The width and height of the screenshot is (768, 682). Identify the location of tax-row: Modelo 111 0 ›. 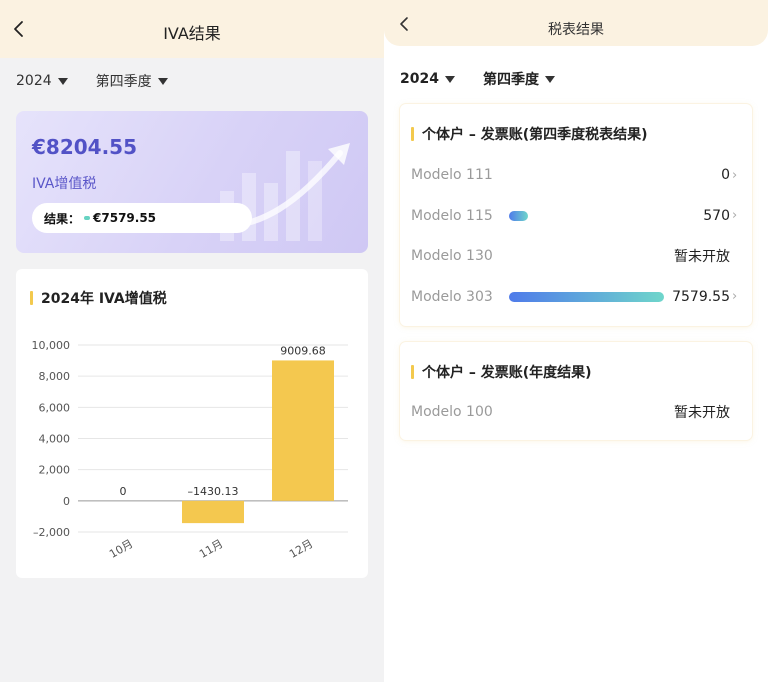
(575, 175).